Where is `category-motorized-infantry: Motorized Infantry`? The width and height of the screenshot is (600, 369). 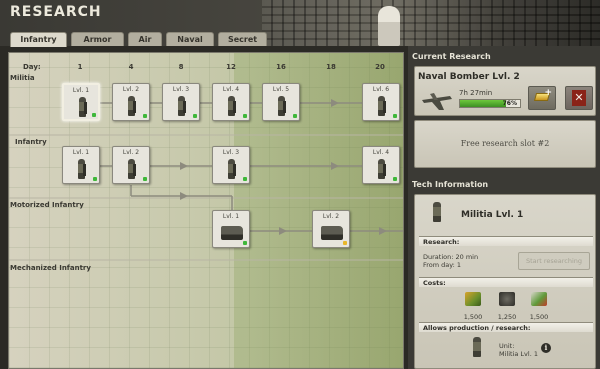 category-motorized-infantry: Motorized Infantry is located at coordinates (47, 205).